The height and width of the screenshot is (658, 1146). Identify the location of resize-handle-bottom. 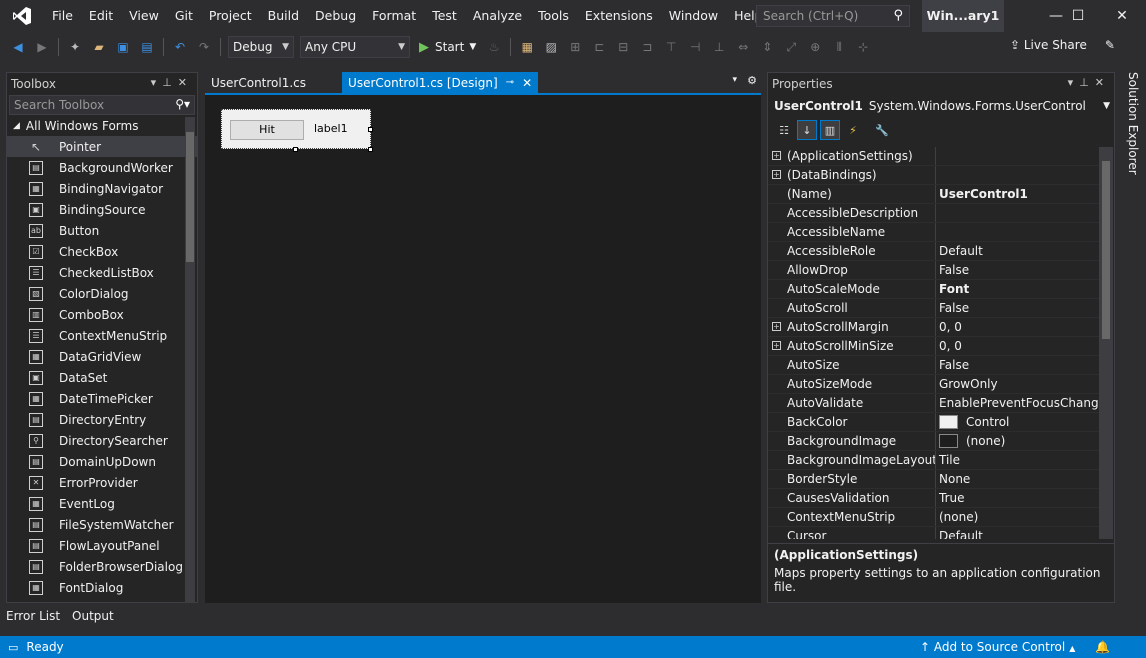
(295, 149).